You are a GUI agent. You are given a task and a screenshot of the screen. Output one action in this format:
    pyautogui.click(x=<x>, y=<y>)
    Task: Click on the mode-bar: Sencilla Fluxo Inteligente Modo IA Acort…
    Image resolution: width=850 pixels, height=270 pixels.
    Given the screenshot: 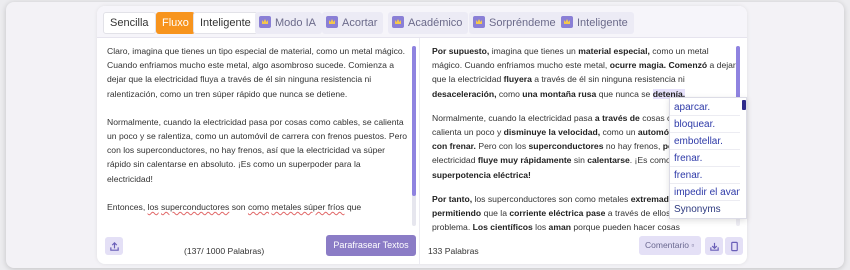 What is the action you would take?
    pyautogui.click(x=422, y=22)
    